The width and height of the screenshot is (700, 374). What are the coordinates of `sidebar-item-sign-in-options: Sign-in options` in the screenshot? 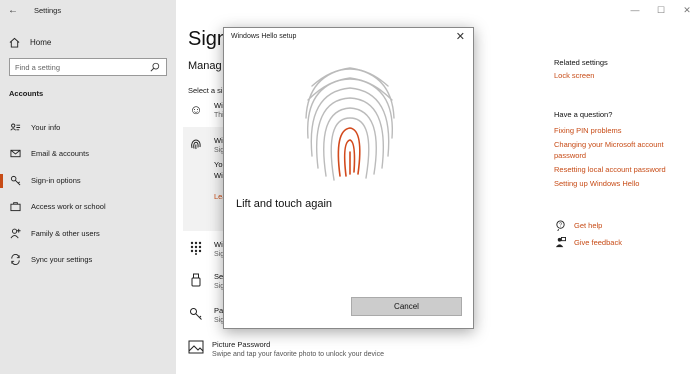 It's located at (88, 180).